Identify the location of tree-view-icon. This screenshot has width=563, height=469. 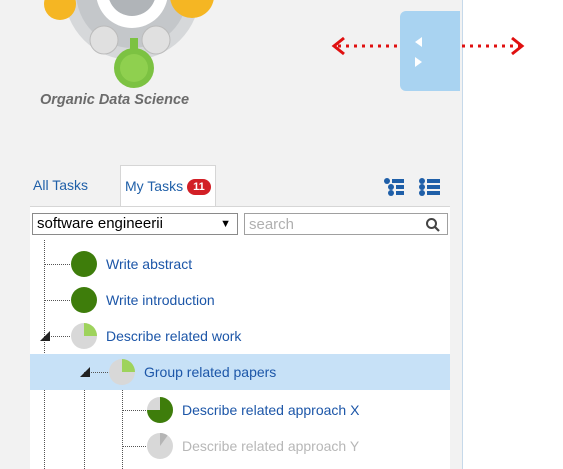
(394, 187).